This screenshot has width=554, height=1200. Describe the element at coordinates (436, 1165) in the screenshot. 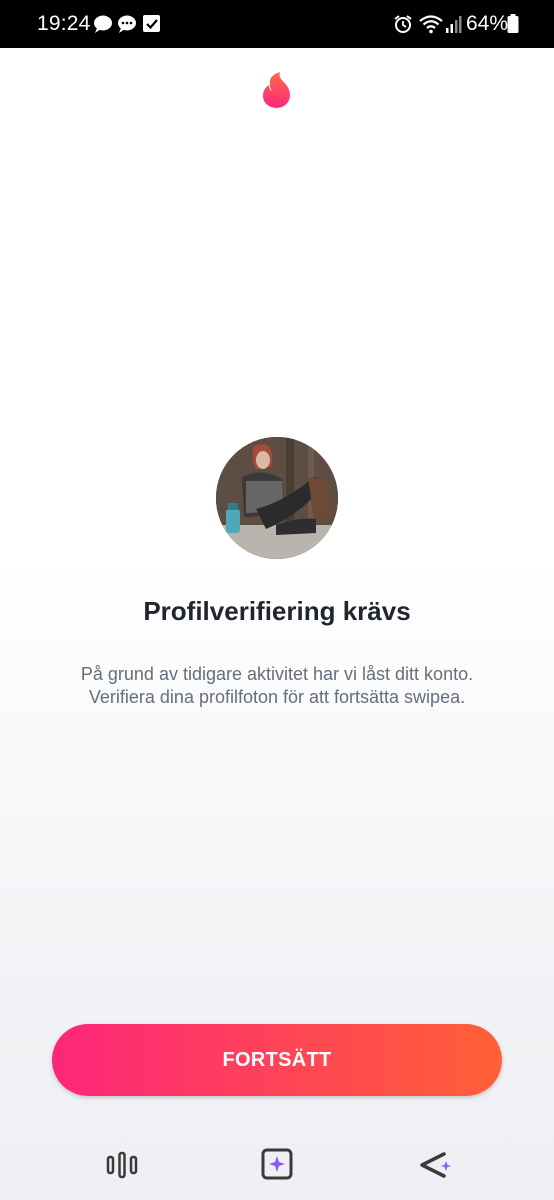

I see `back-icon` at that location.